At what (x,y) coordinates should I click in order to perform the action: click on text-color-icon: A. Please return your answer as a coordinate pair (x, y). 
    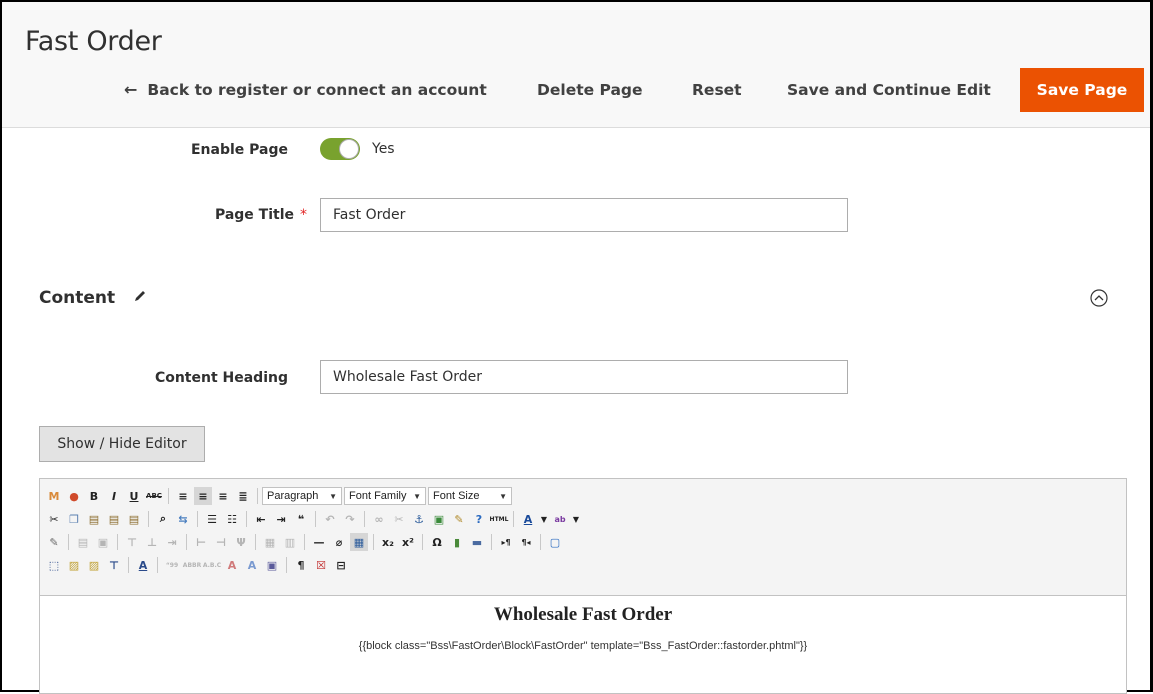
    Looking at the image, I should click on (528, 519).